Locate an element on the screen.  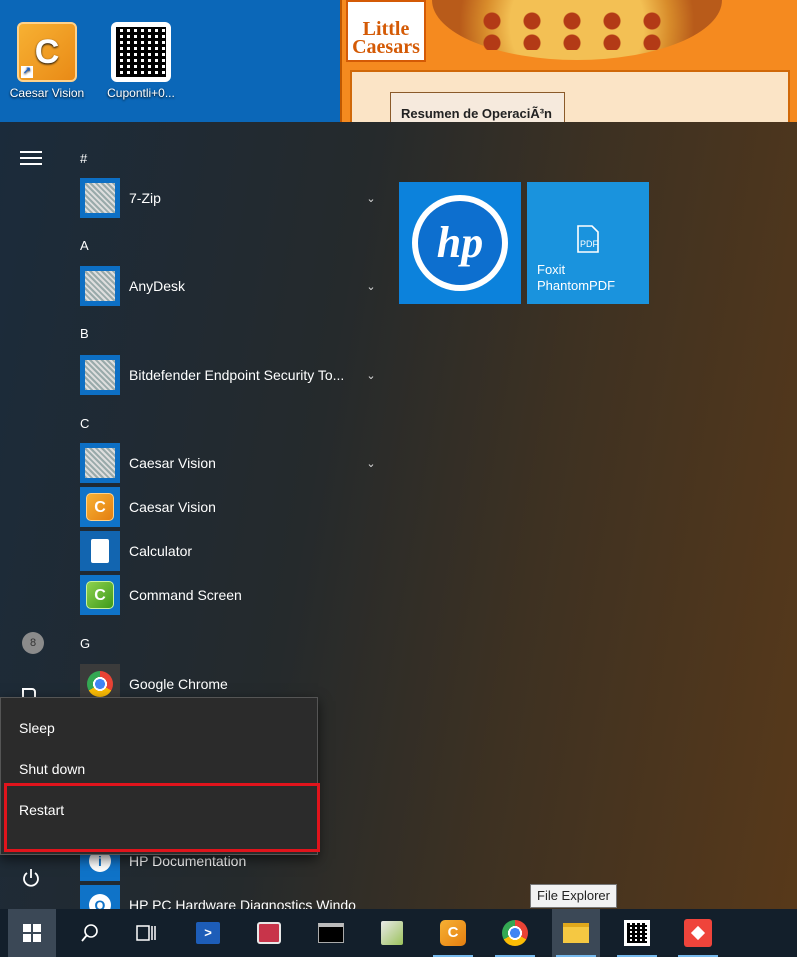
hamburger-menu-icon is located at coordinates (31, 158).